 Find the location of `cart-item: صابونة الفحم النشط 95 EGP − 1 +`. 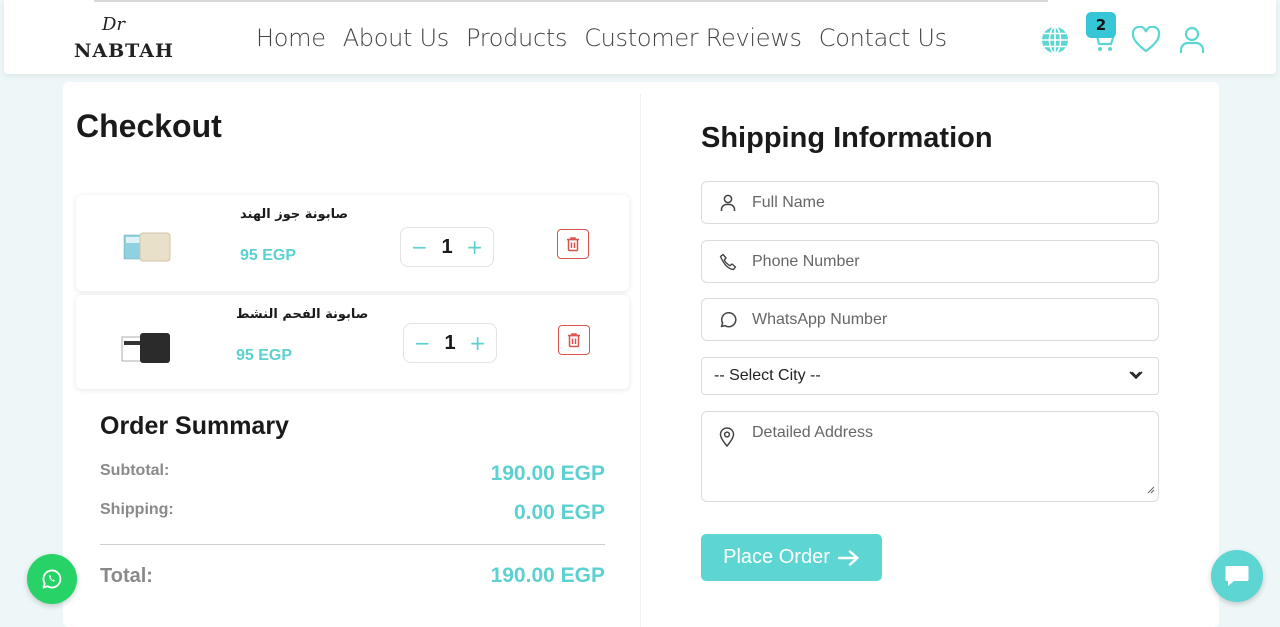

cart-item: صابونة الفحم النشط 95 EGP − 1 + is located at coordinates (352, 342).